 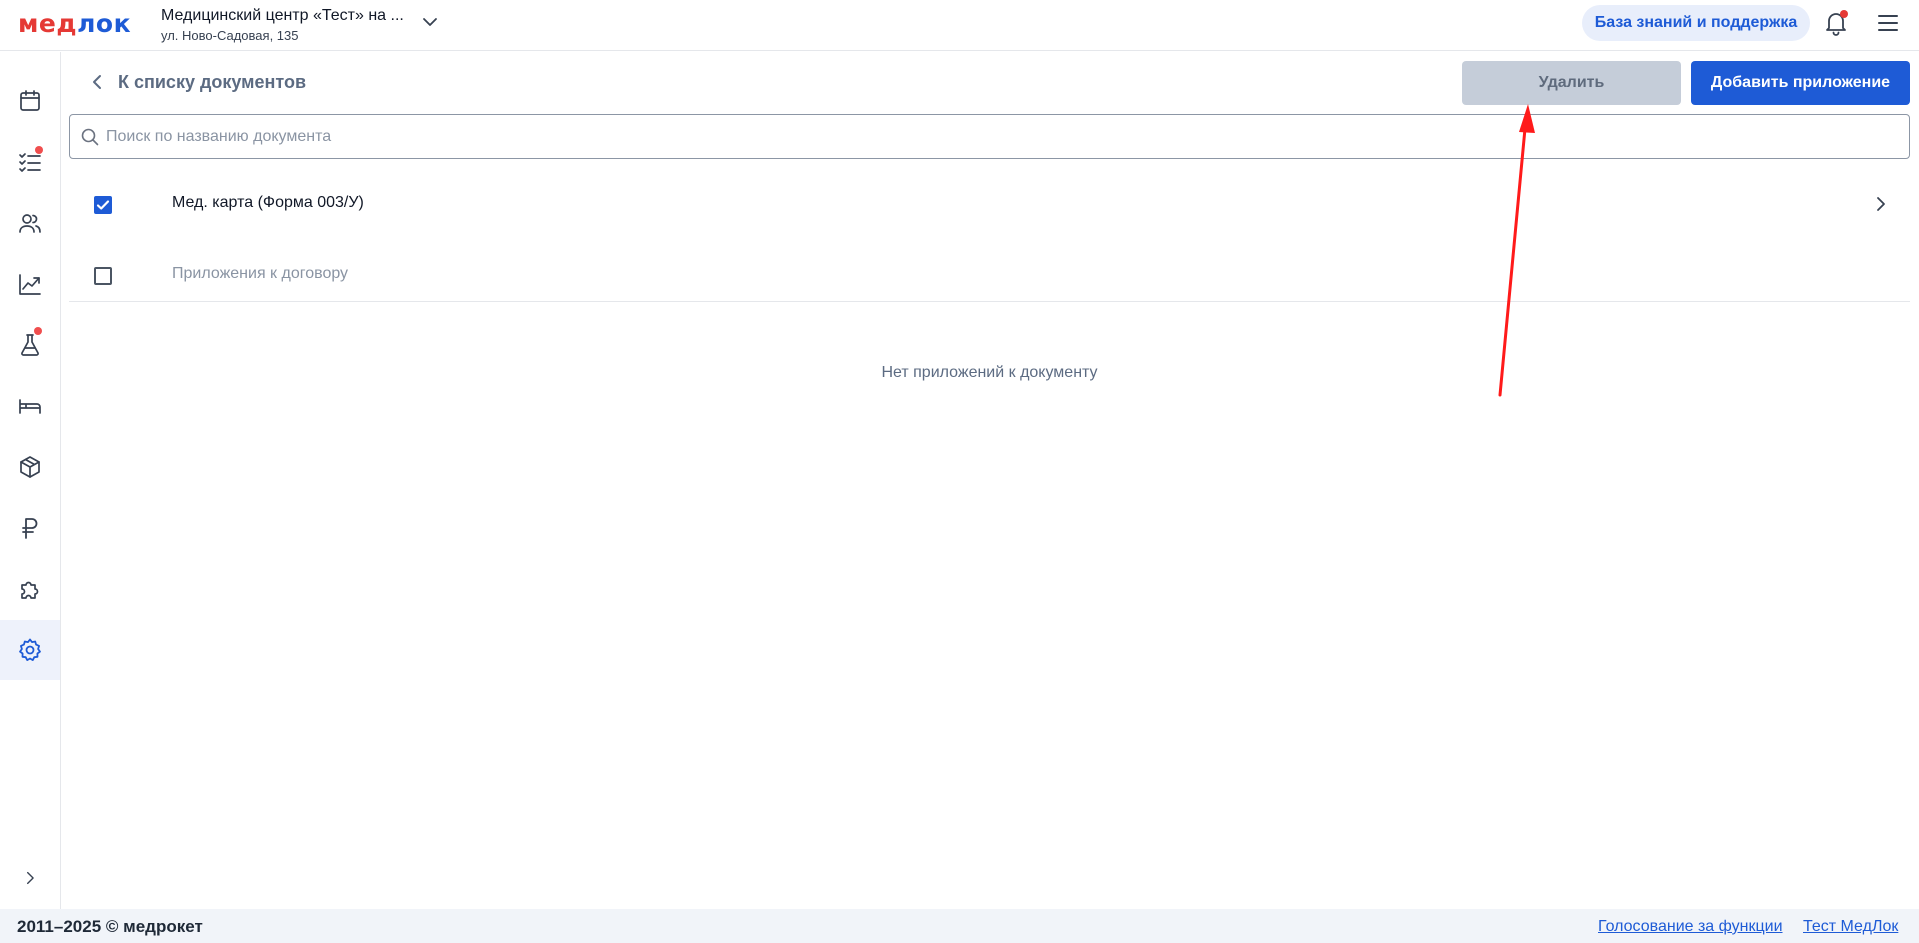 I want to click on document-checkbox-checked, so click(x=103, y=205).